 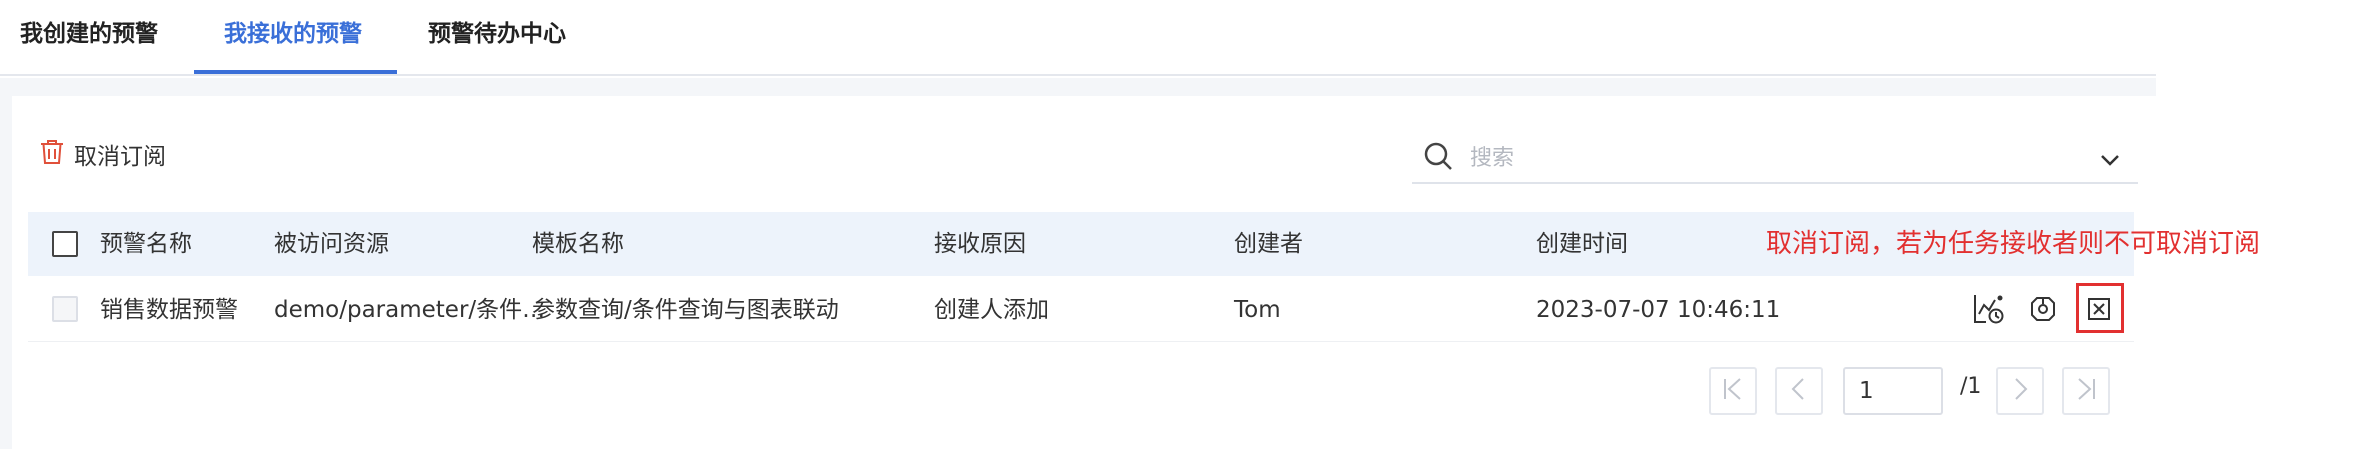 I want to click on search-box, so click(x=1775, y=159).